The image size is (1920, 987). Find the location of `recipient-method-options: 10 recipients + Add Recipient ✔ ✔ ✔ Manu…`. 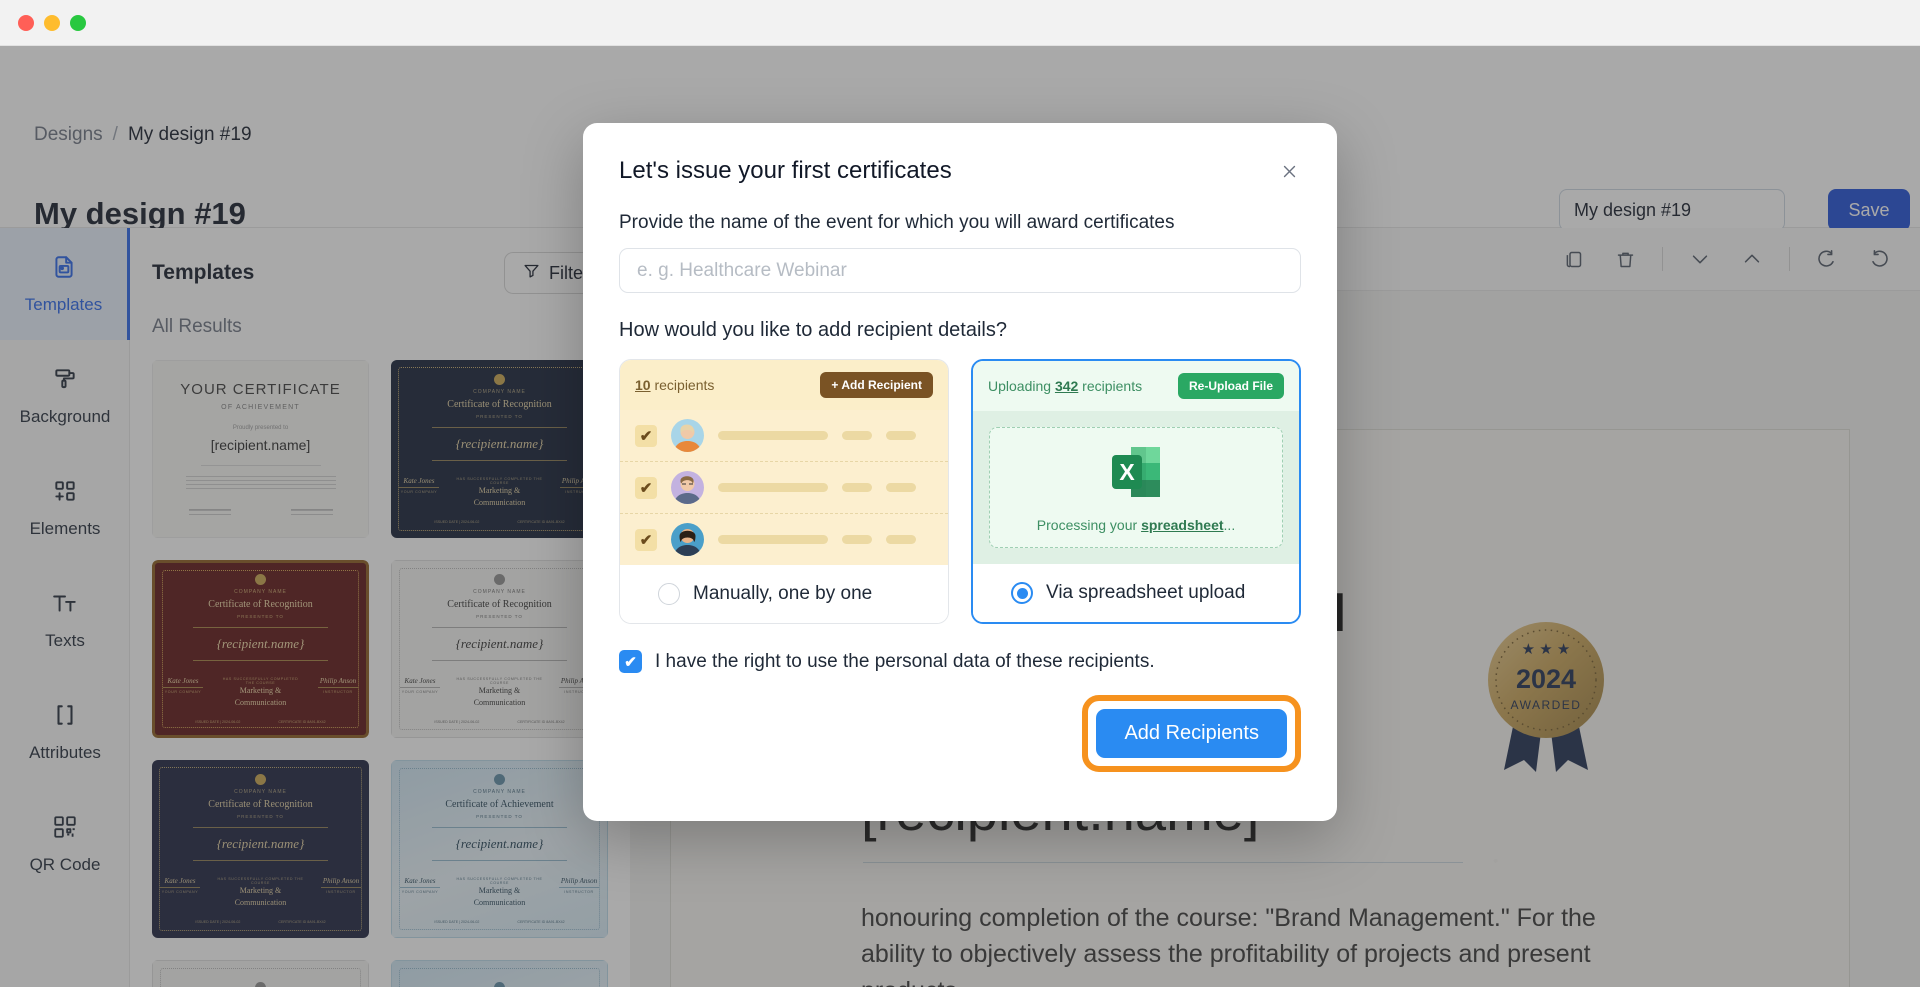

recipient-method-options: 10 recipients + Add Recipient ✔ ✔ ✔ Manu… is located at coordinates (960, 491).